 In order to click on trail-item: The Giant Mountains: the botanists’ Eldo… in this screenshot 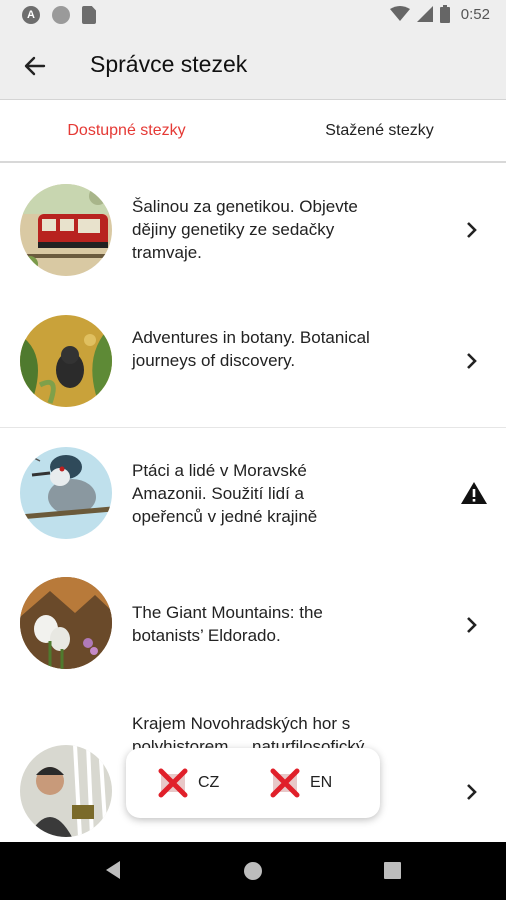, I will do `click(253, 623)`.